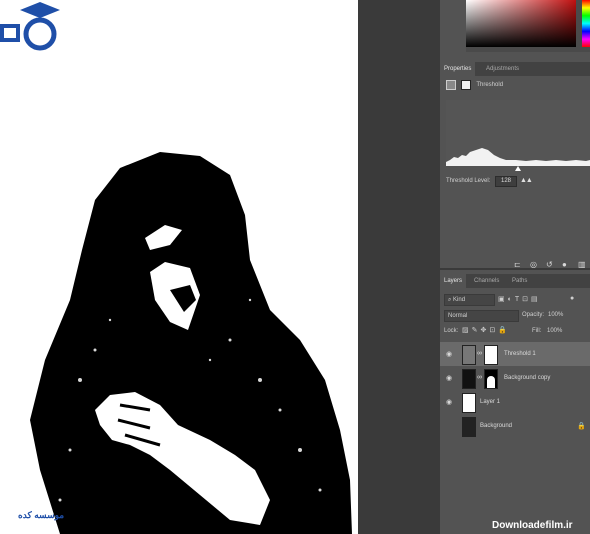  What do you see at coordinates (453, 281) in the screenshot?
I see `tab-layers: Layers` at bounding box center [453, 281].